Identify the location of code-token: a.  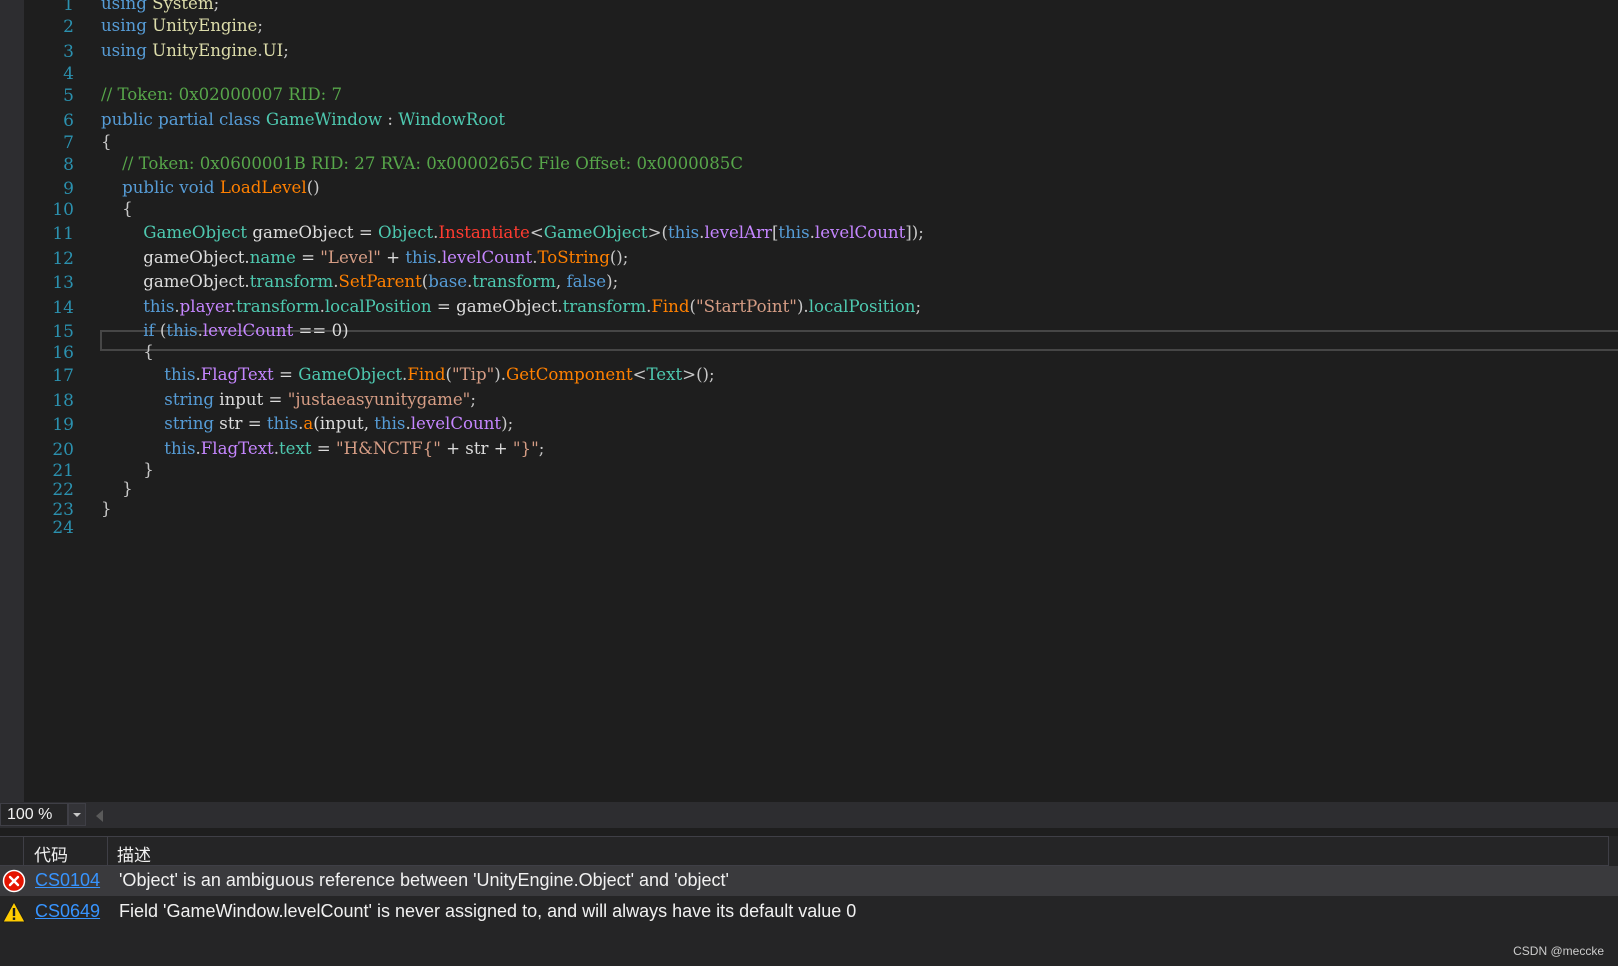
(308, 423).